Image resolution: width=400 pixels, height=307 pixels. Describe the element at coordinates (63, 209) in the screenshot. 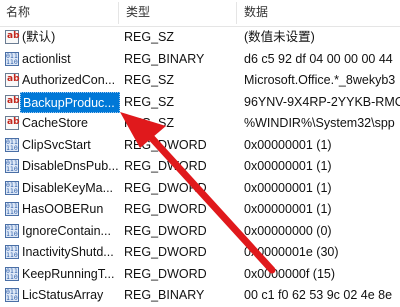

I see `value-name: HasOOBERun` at that location.